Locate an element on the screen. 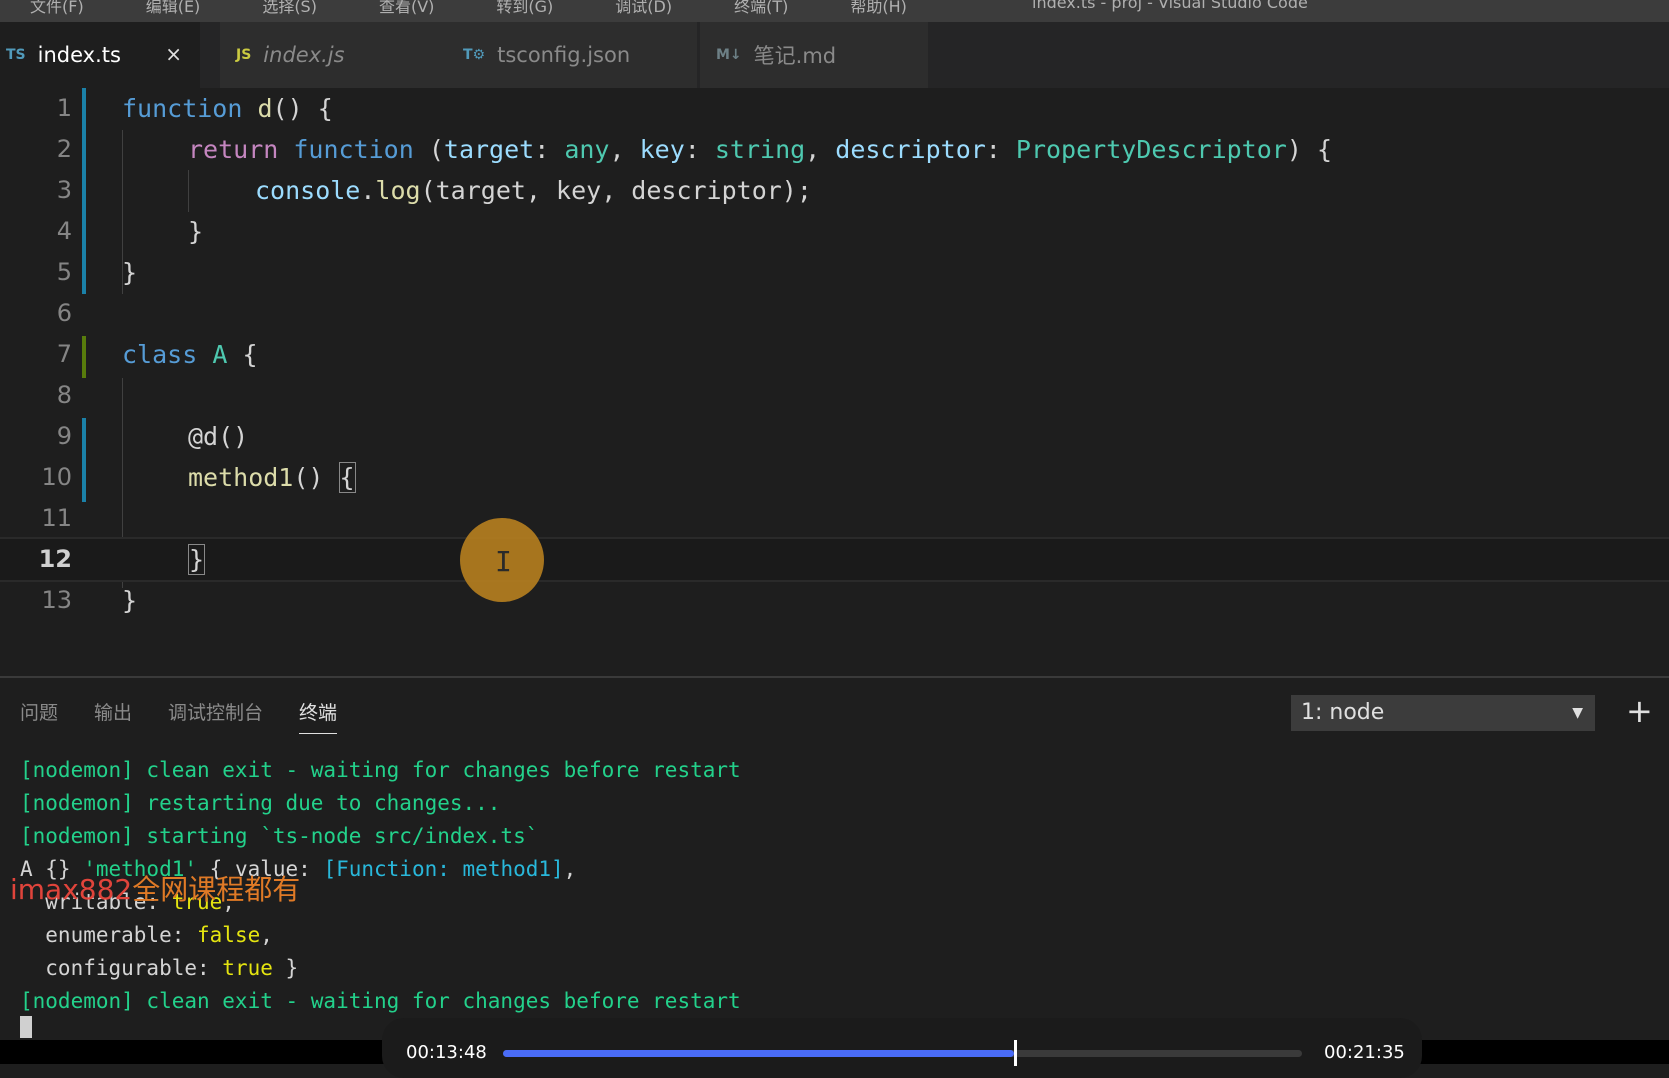  tab-problems: 问题 is located at coordinates (39, 716).